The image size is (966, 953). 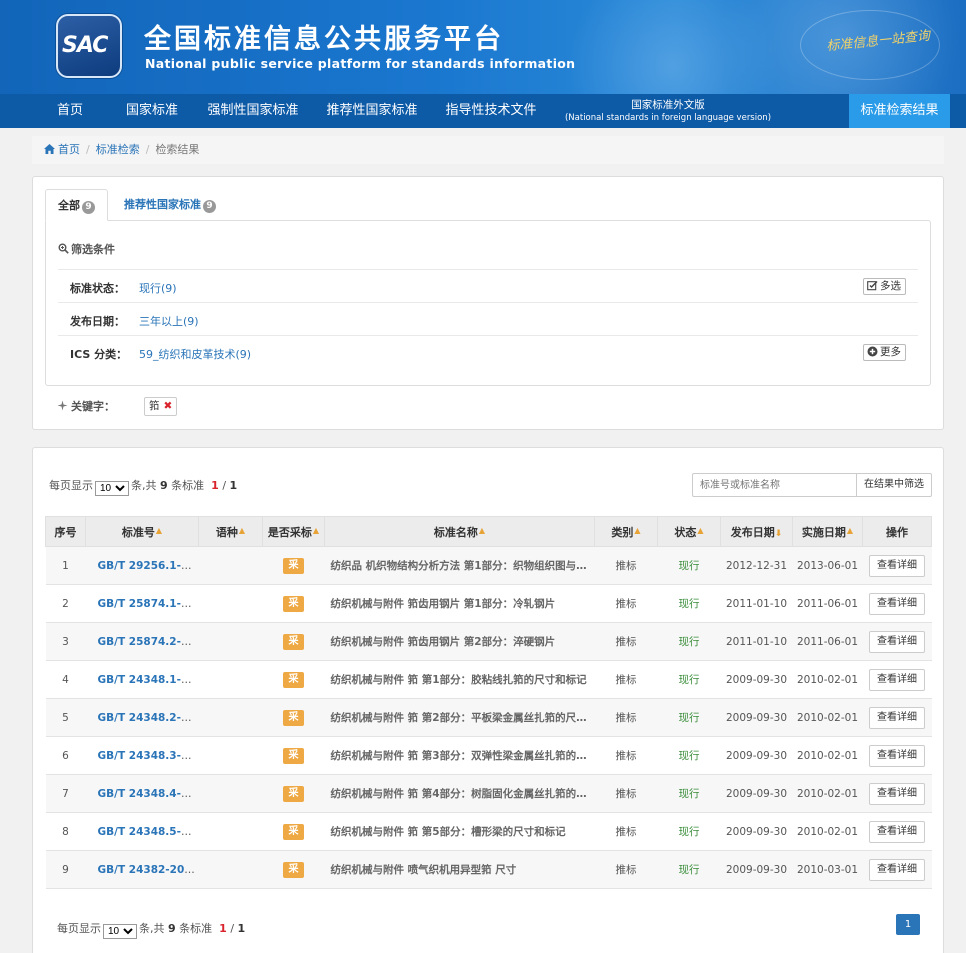 I want to click on search-input, so click(x=774, y=485).